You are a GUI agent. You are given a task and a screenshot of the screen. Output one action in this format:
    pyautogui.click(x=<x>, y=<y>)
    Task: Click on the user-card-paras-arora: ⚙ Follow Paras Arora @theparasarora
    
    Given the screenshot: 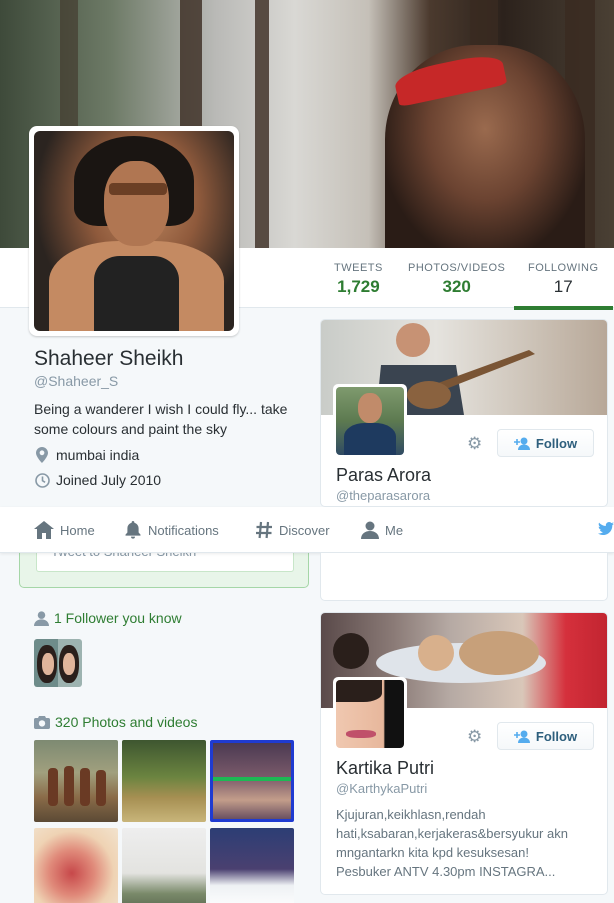 What is the action you would take?
    pyautogui.click(x=464, y=413)
    